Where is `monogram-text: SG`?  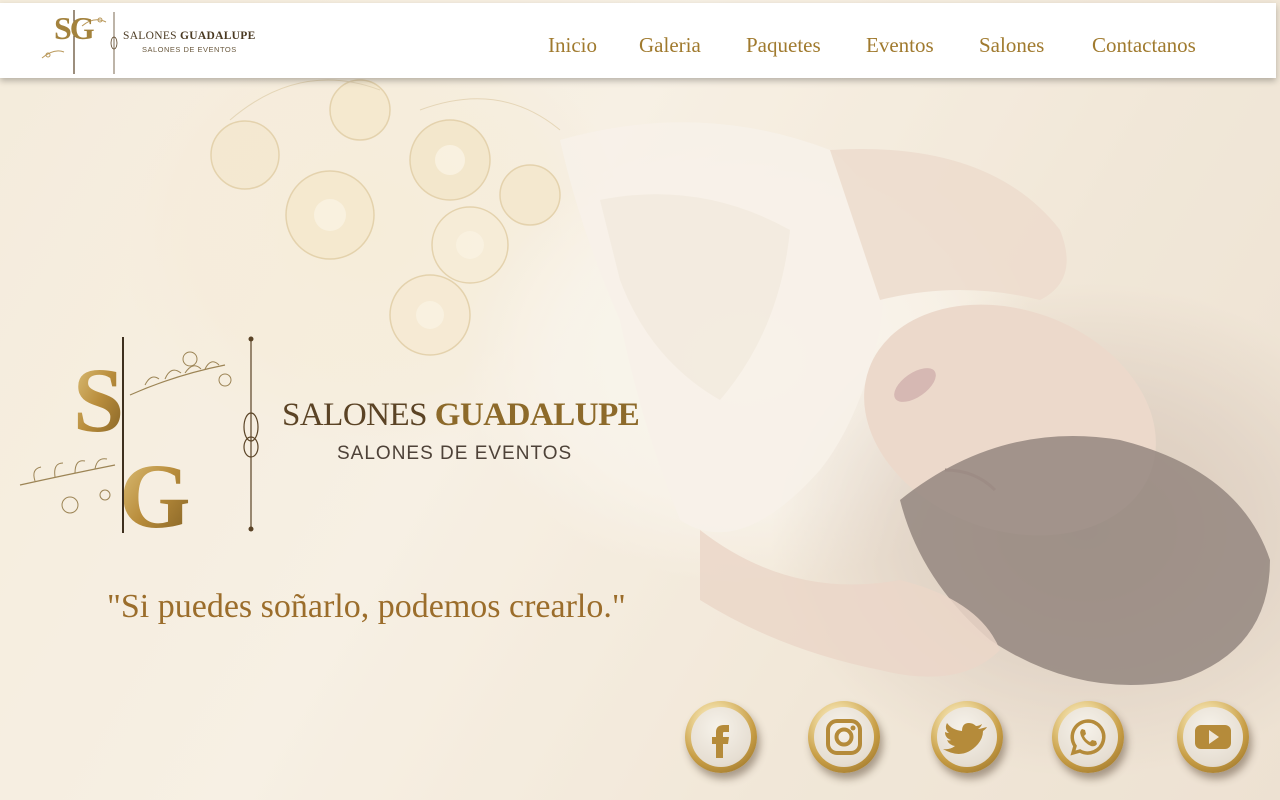 monogram-text: SG is located at coordinates (74, 28).